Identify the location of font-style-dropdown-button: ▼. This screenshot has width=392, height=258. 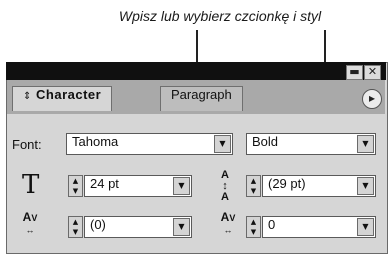
(365, 144).